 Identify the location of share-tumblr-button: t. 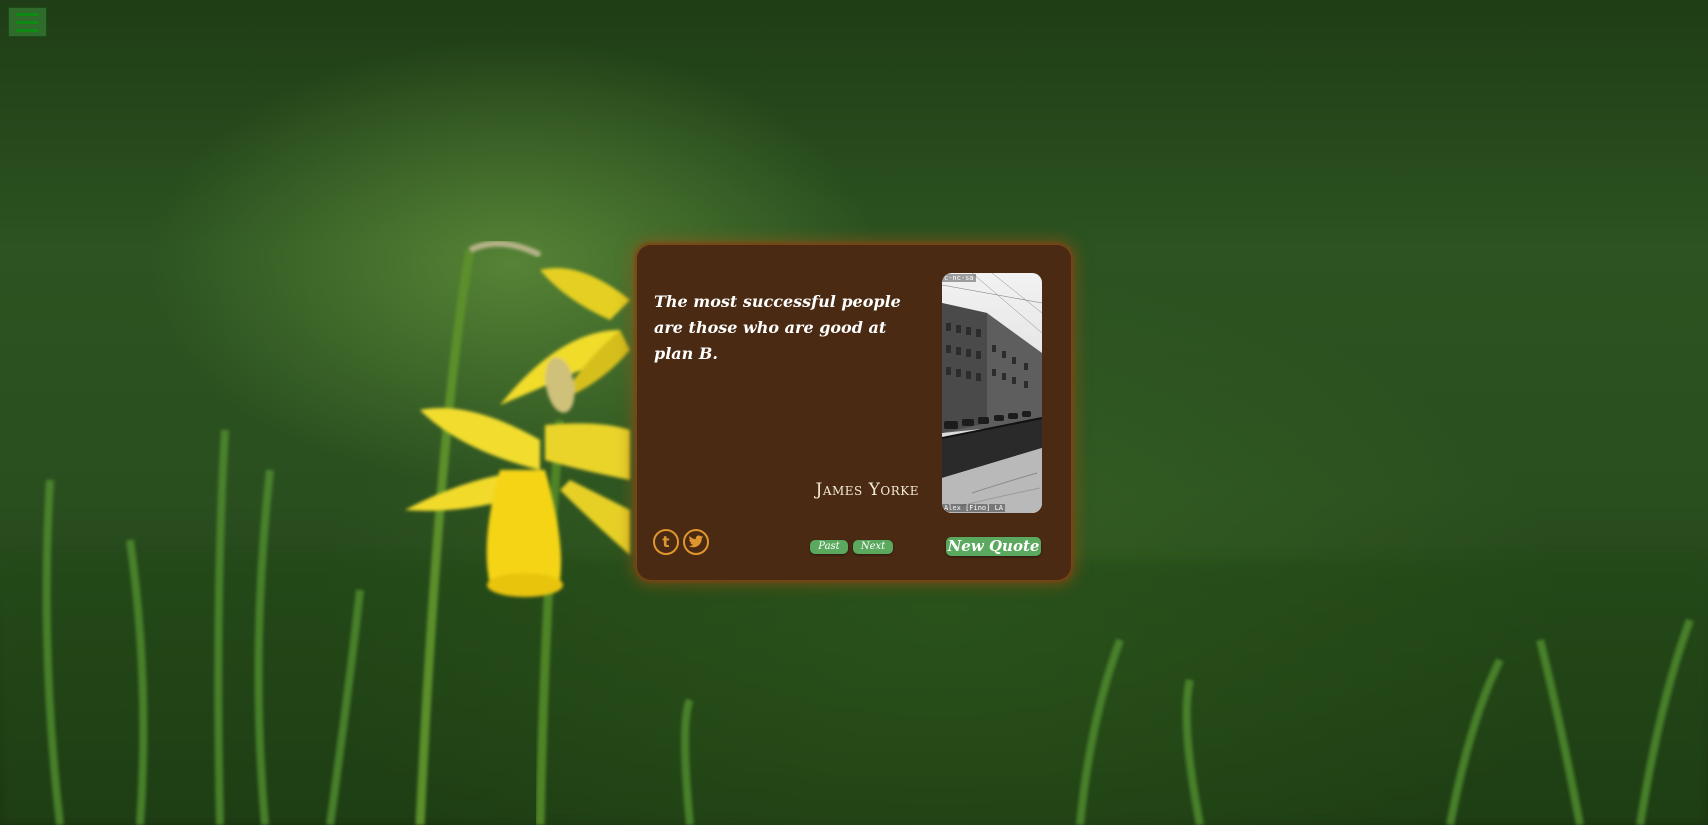
(666, 542).